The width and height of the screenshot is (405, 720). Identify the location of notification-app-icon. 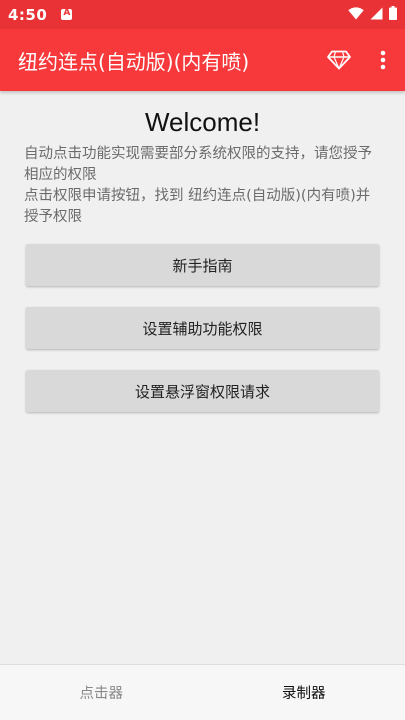
(67, 14).